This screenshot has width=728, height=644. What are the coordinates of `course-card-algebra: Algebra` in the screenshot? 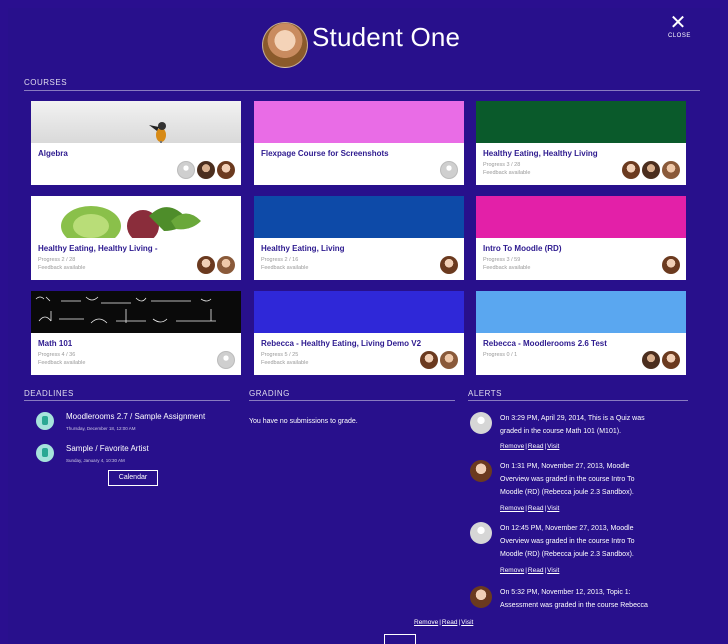 It's located at (136, 143).